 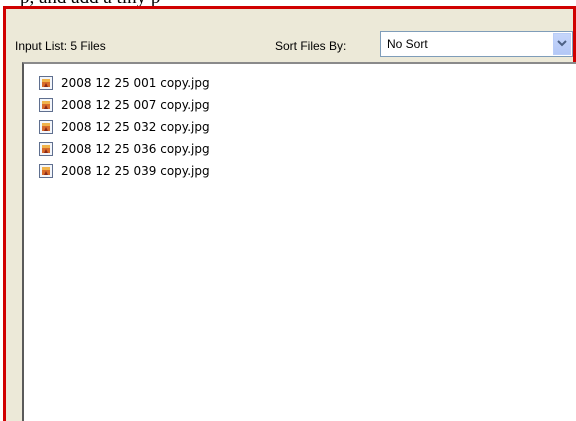 I want to click on input-list-label: Input List: 5 Files, so click(x=60, y=46).